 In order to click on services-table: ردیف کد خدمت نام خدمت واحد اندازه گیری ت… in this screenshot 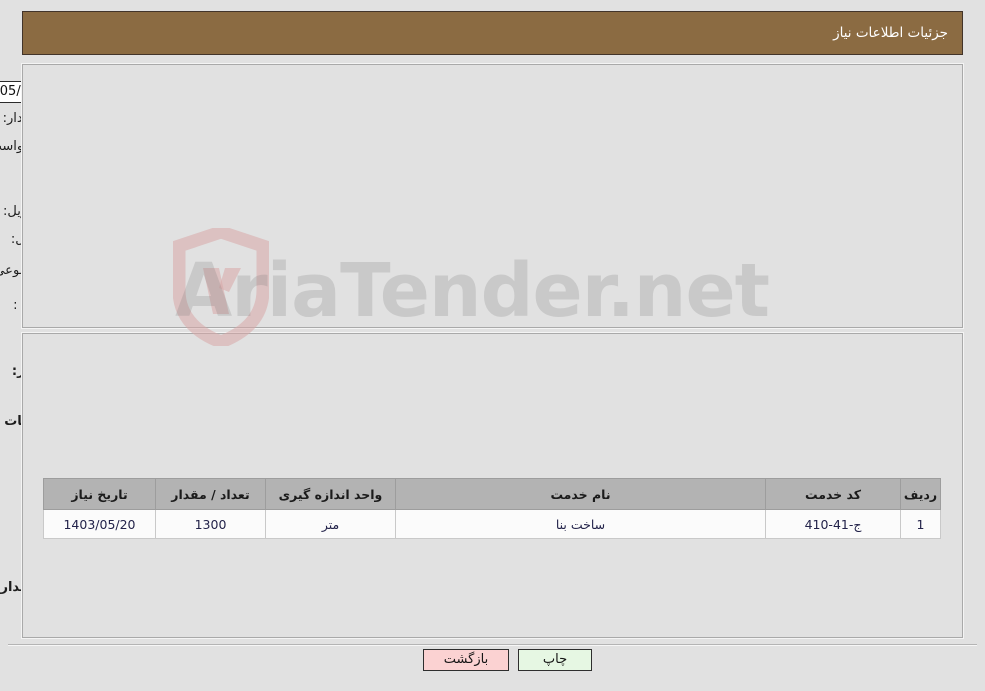, I will do `click(492, 508)`.